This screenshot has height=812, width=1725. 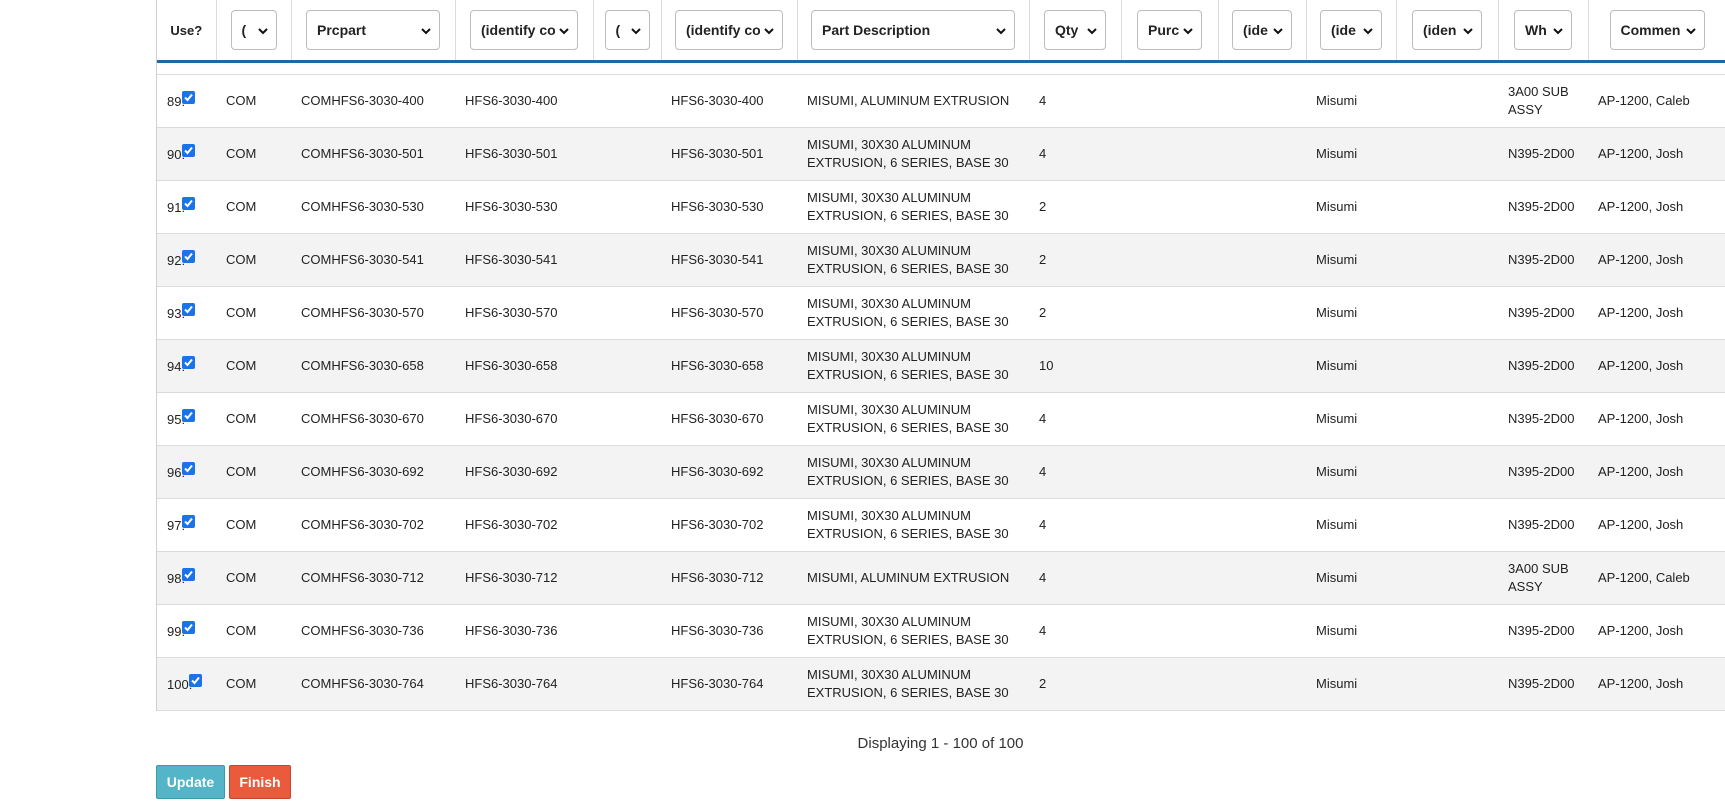 What do you see at coordinates (627, 30) in the screenshot?
I see `col4-select: (` at bounding box center [627, 30].